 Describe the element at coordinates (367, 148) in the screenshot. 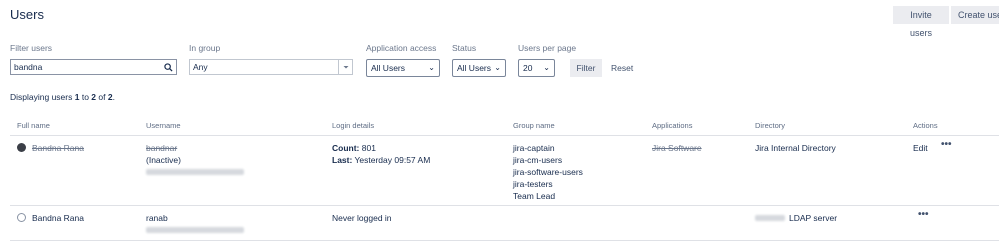

I see `login-count-value: 801` at that location.